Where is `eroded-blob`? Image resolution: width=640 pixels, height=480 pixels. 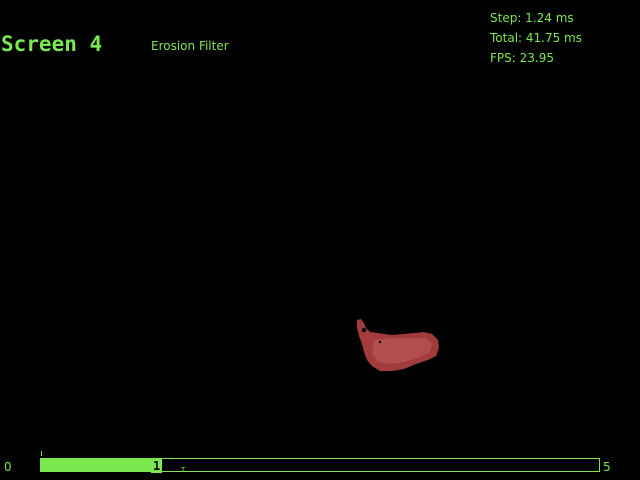
eroded-blob is located at coordinates (398, 345).